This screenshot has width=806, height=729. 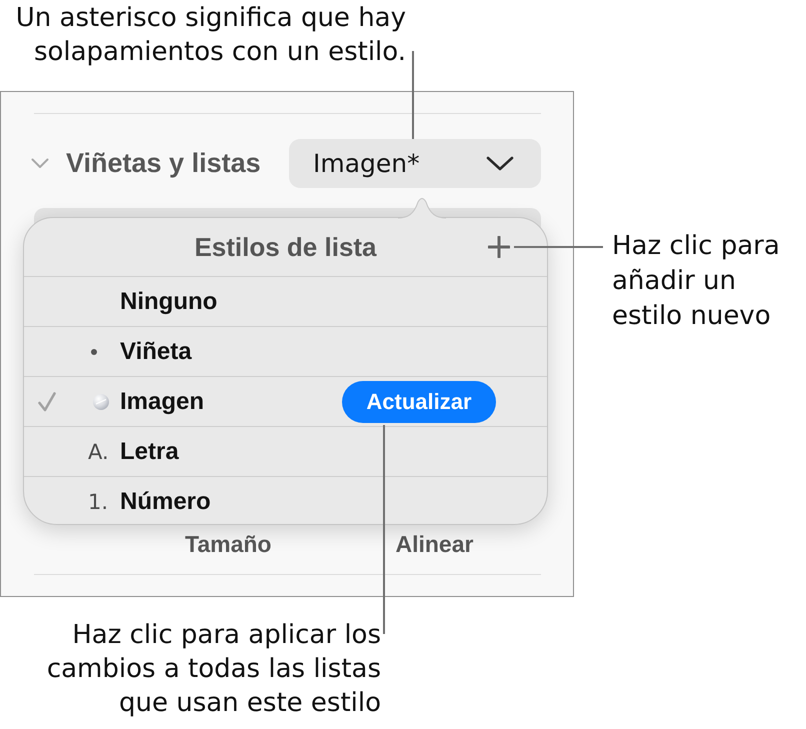 What do you see at coordinates (696, 281) in the screenshot?
I see `callout-text: Haz clic para añadir un estilo nuevo` at bounding box center [696, 281].